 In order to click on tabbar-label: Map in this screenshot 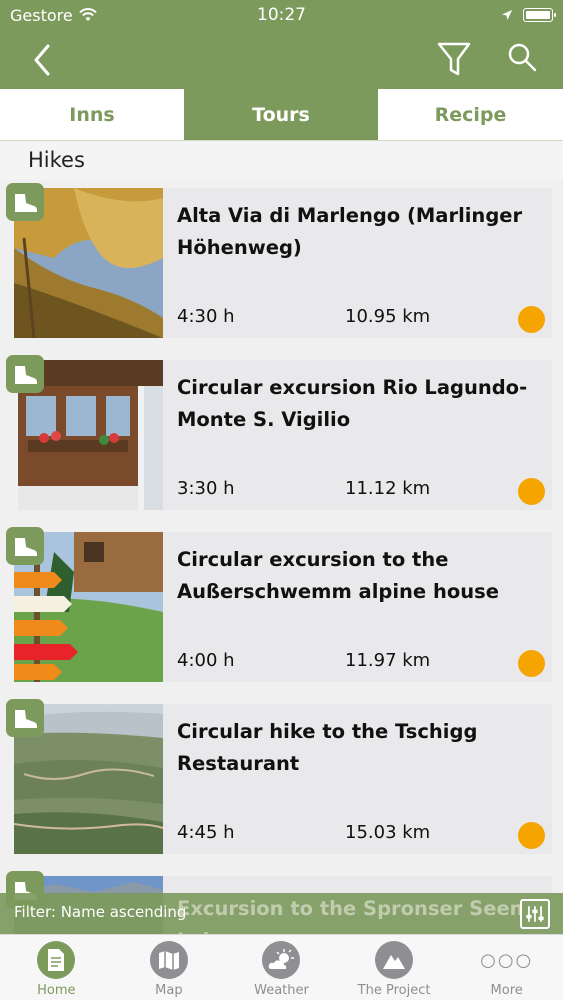, I will do `click(169, 990)`.